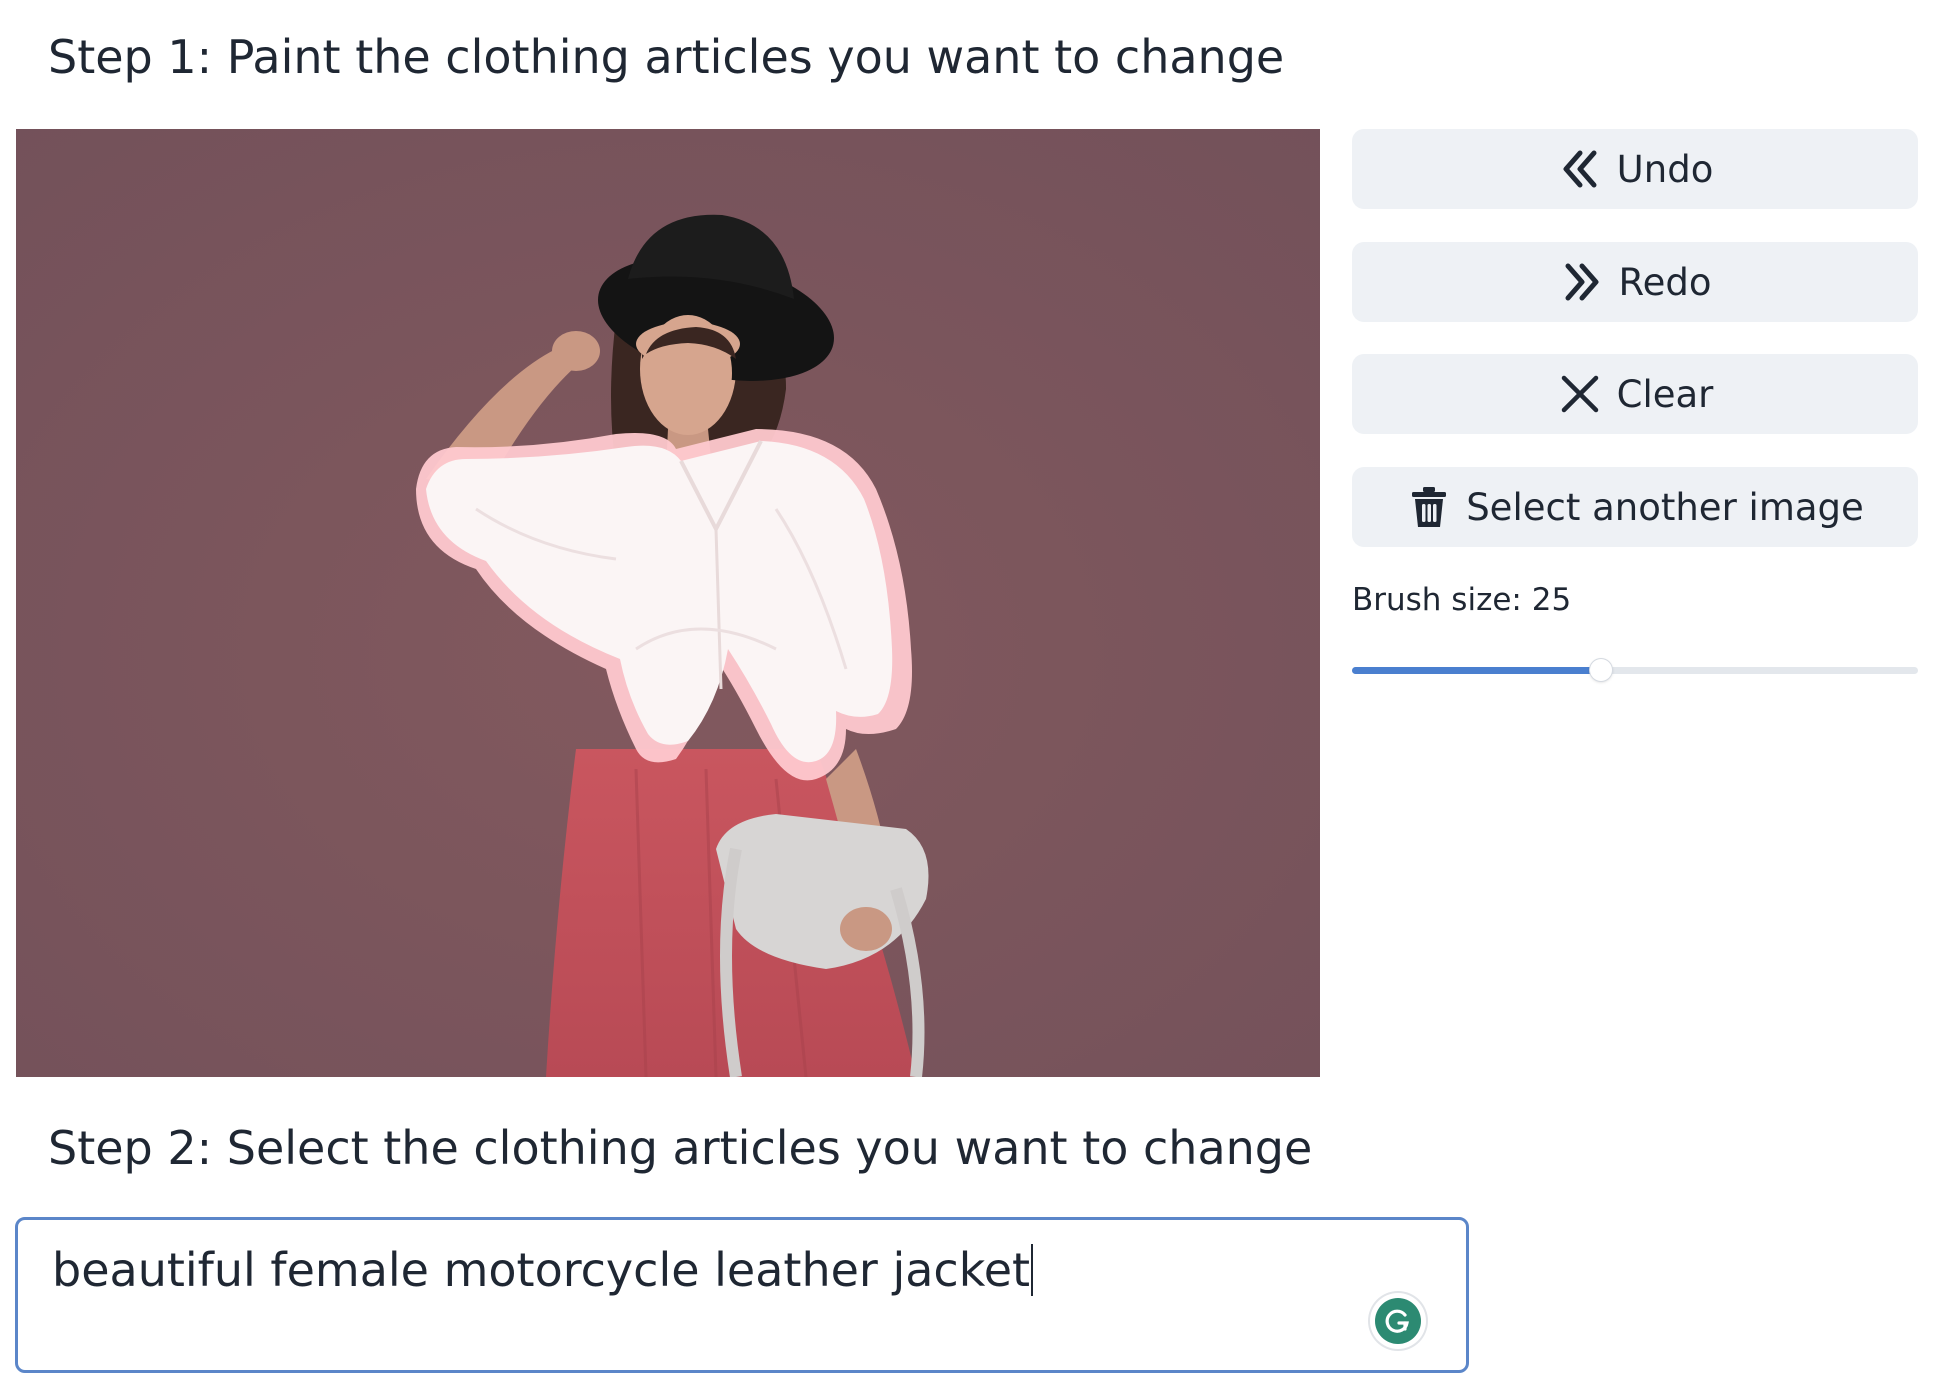  I want to click on text-caret, so click(1032, 1270).